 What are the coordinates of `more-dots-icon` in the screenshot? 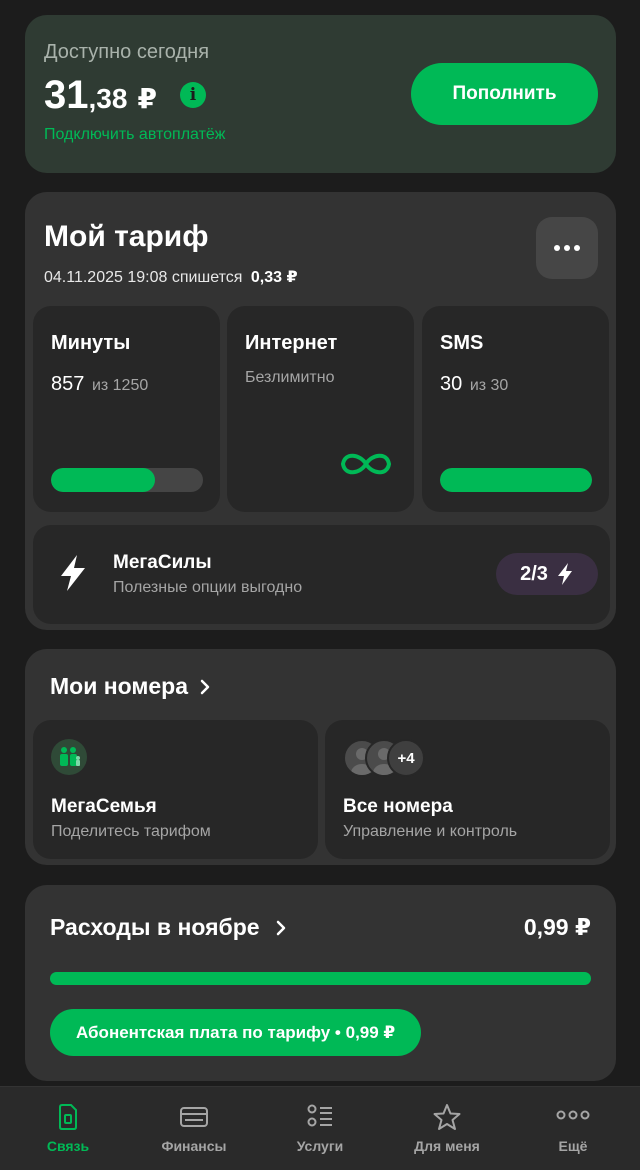 It's located at (557, 248).